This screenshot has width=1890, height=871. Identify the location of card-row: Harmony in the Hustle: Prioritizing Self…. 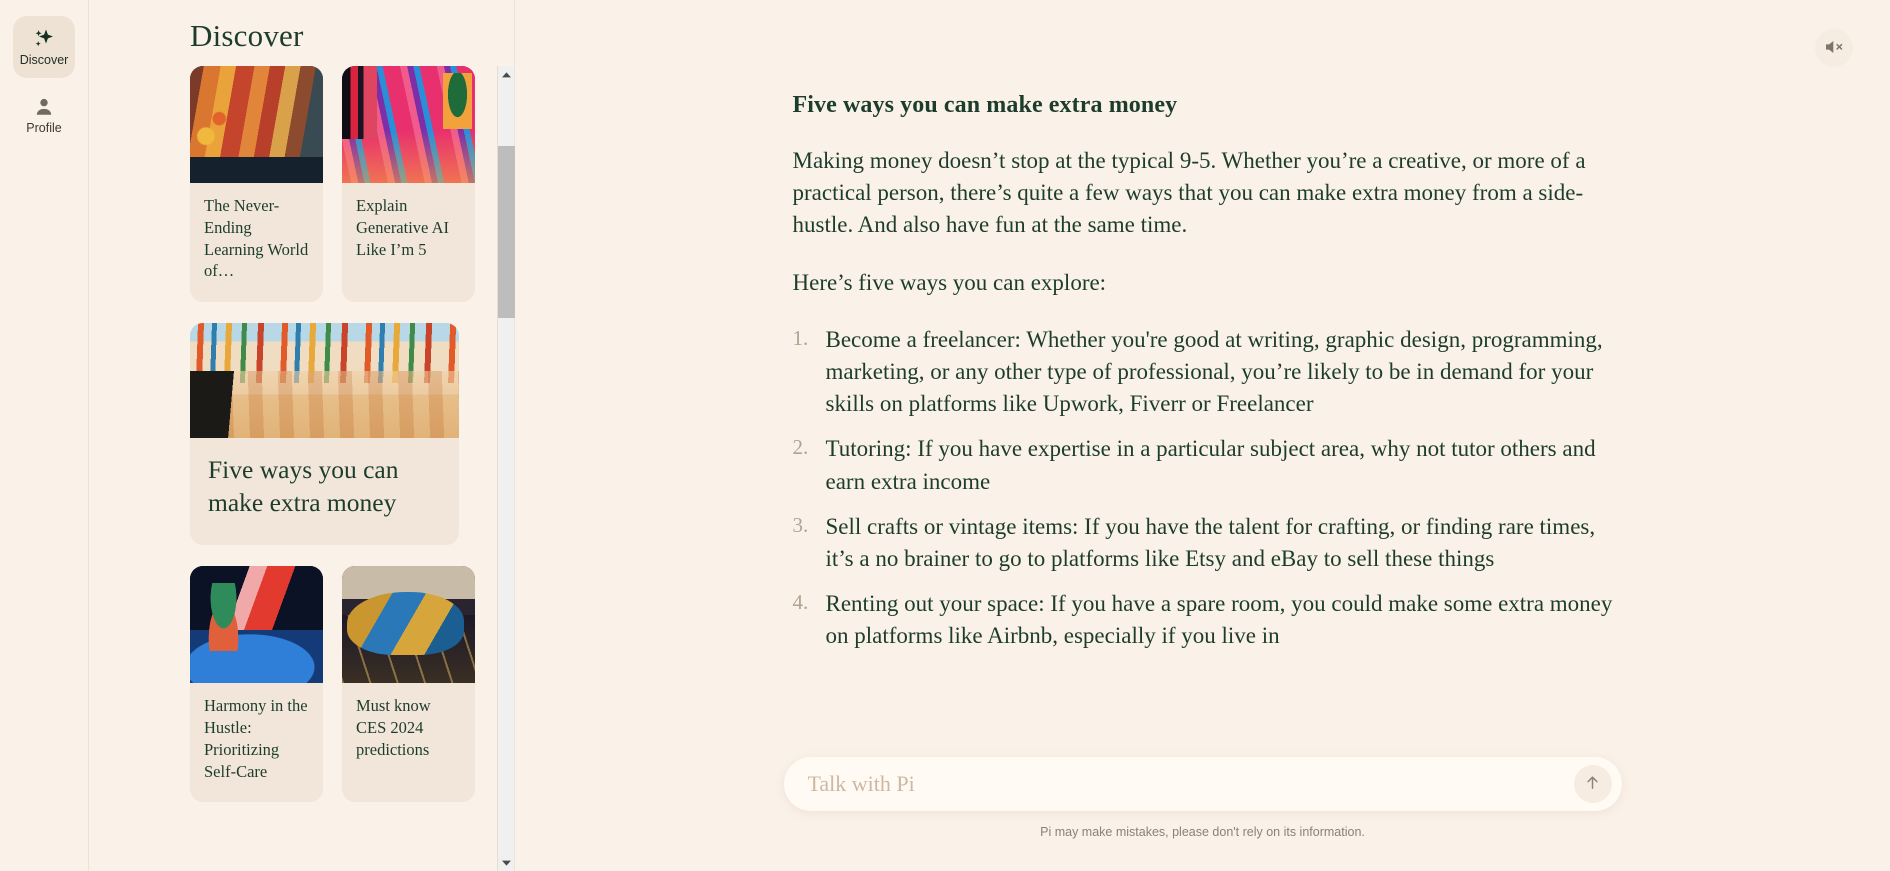
(335, 684).